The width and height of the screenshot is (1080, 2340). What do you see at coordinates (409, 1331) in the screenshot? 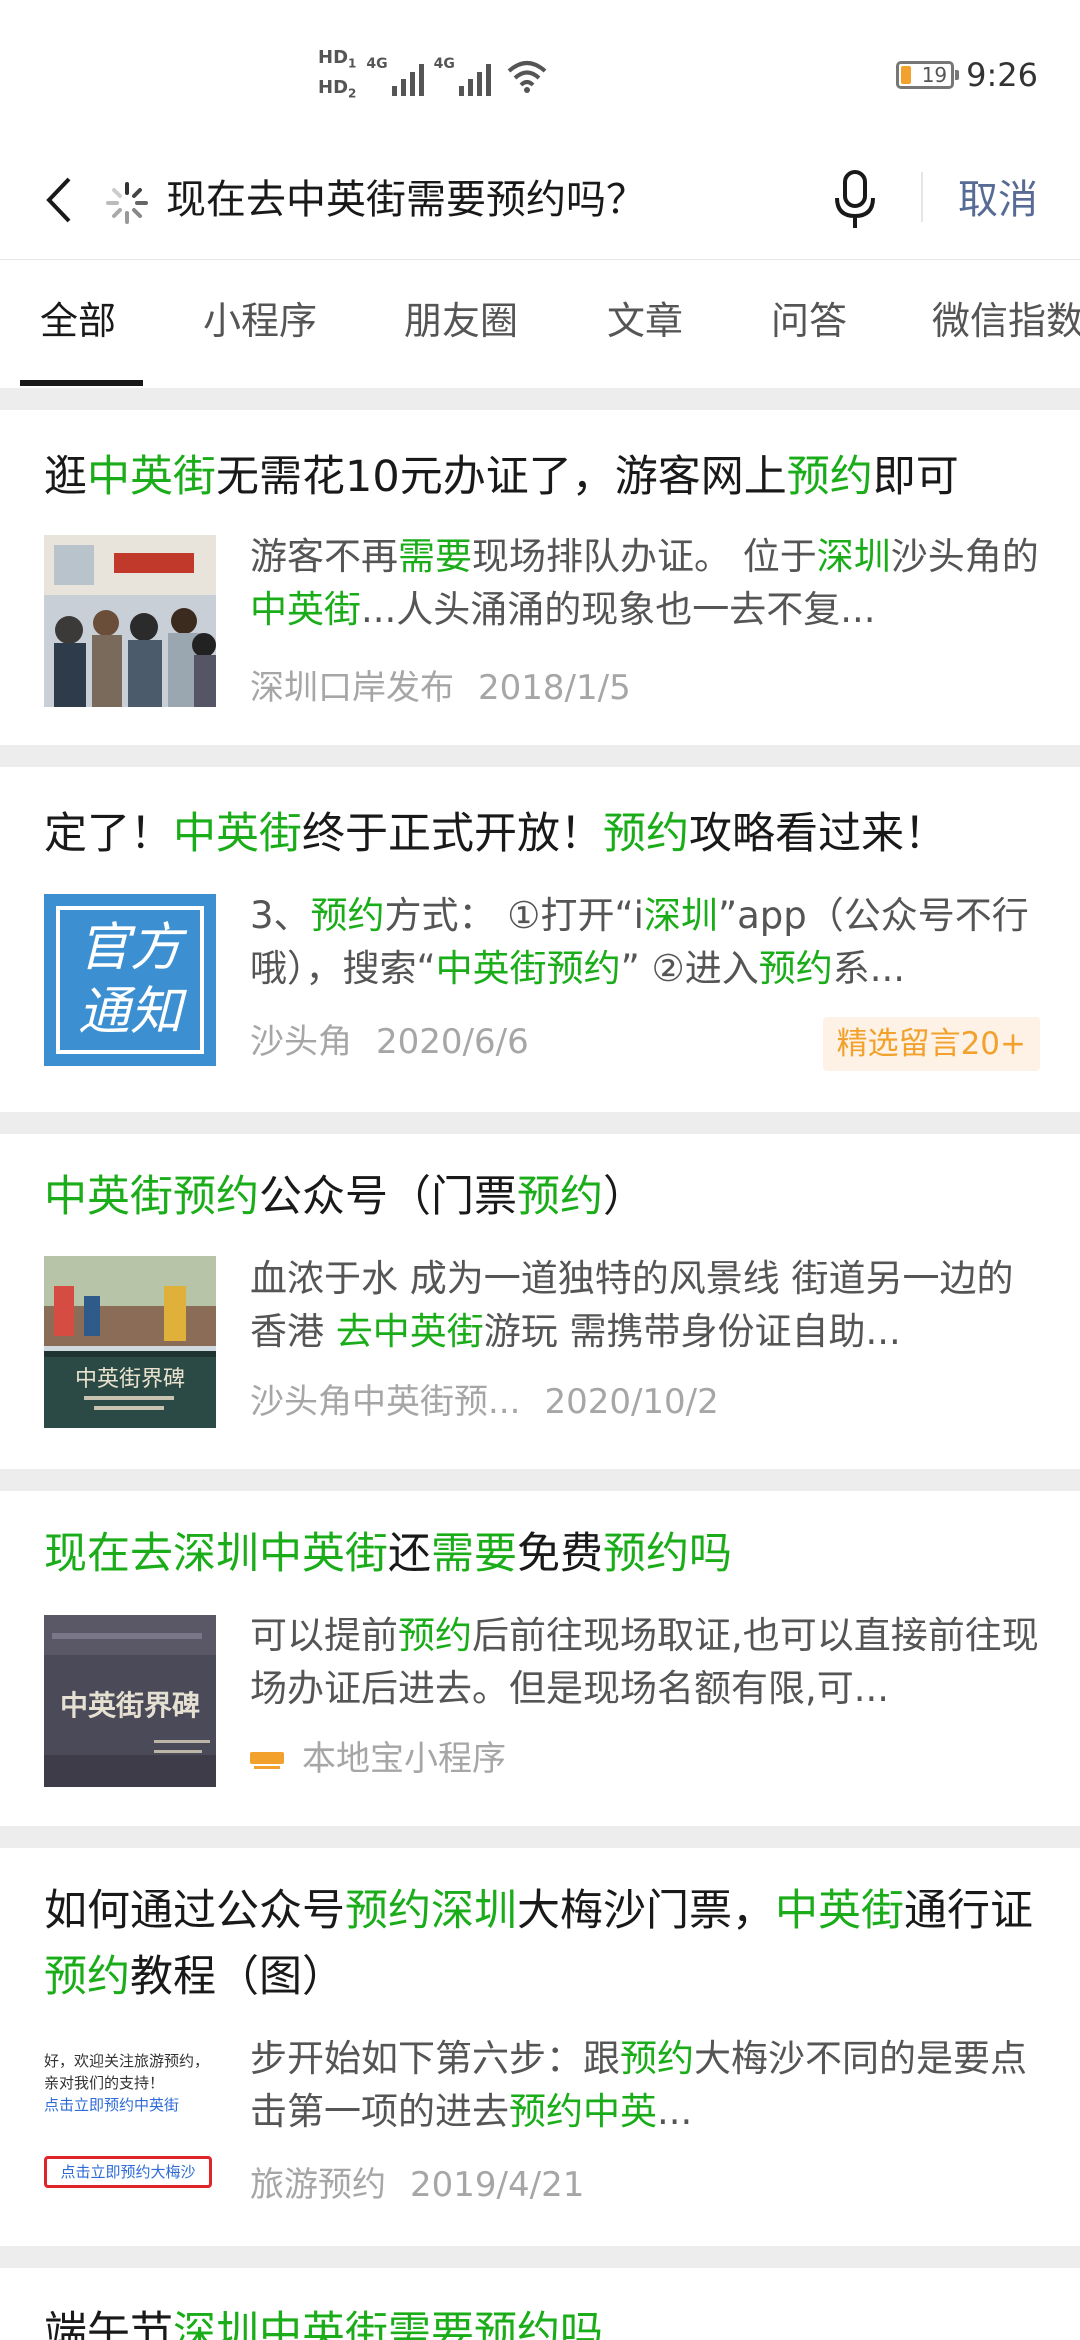
I see `highlighted-keyword: 去中英街` at bounding box center [409, 1331].